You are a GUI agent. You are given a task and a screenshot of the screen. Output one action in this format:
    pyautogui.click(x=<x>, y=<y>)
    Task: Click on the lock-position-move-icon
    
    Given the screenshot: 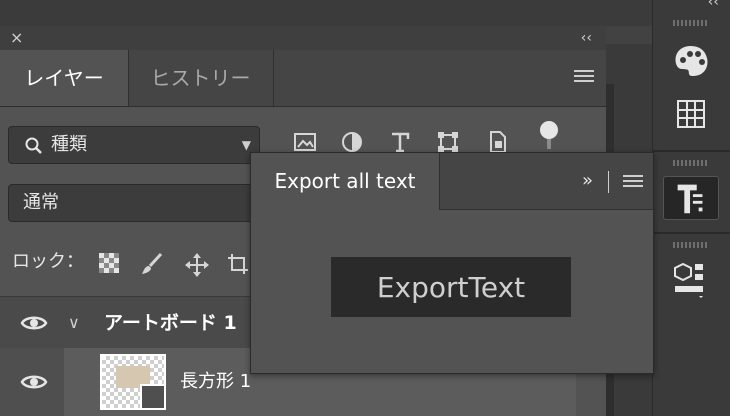 What is the action you would take?
    pyautogui.click(x=197, y=265)
    